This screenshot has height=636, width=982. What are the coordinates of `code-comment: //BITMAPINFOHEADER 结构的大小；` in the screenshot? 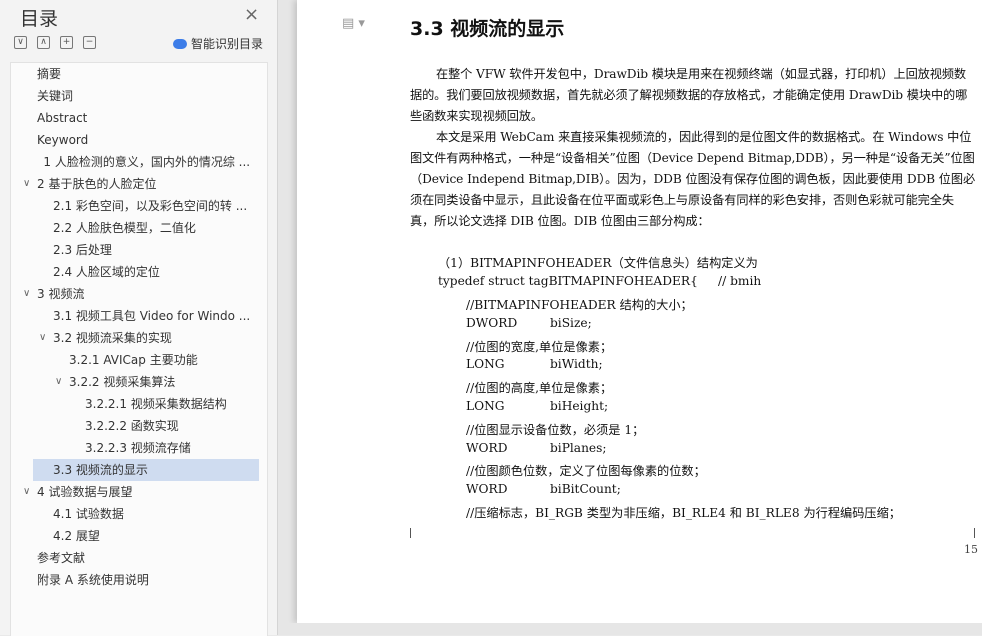 It's located at (579, 305).